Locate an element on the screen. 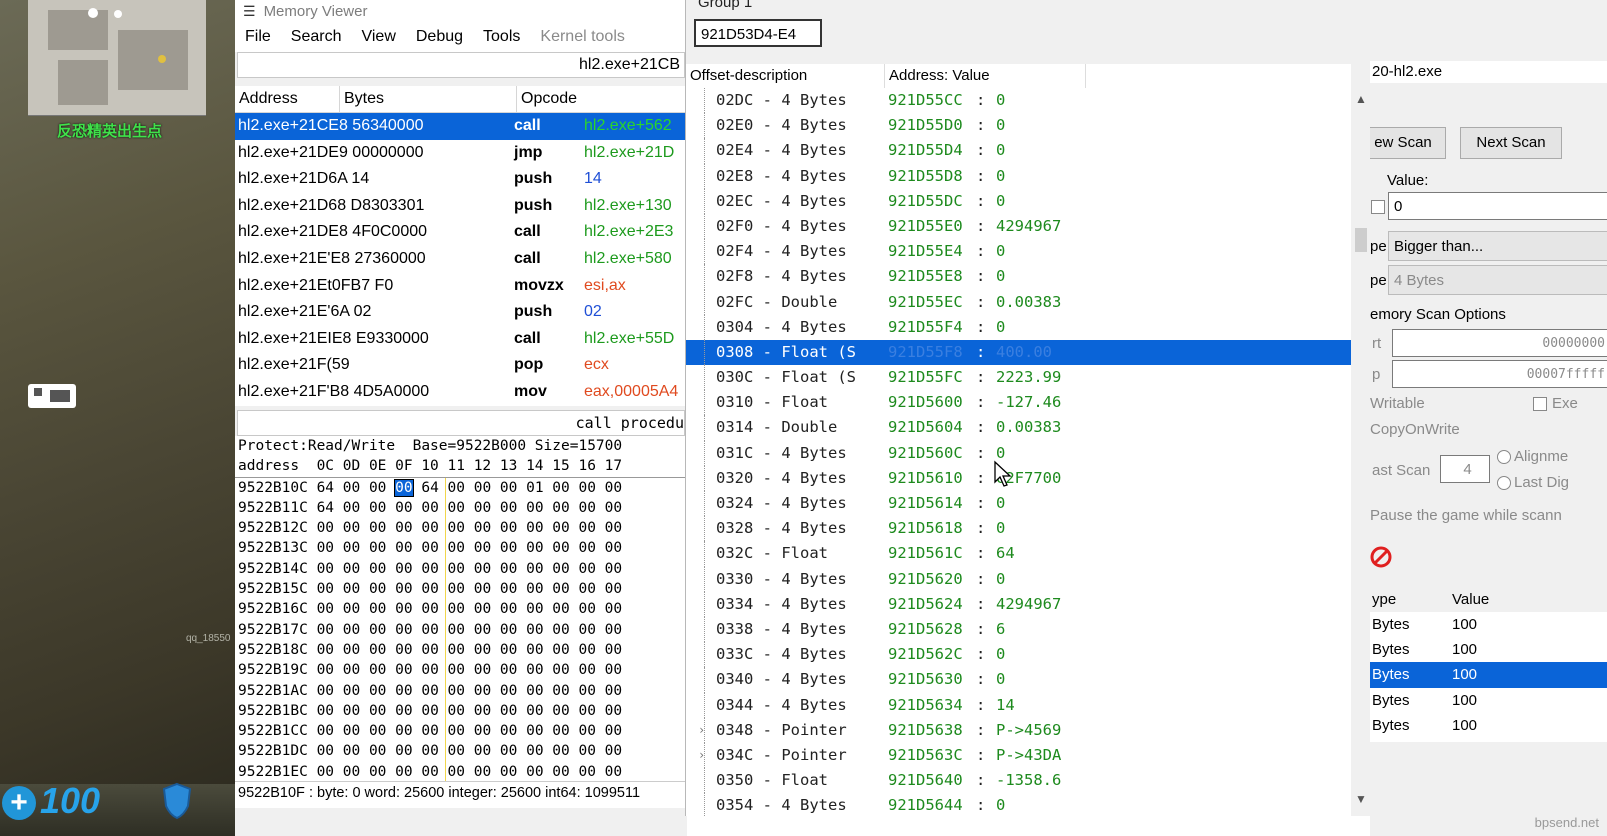 The width and height of the screenshot is (1607, 836). structure-row: 0324 - 4 Bytes 921D5614:0 is located at coordinates (1018, 504).